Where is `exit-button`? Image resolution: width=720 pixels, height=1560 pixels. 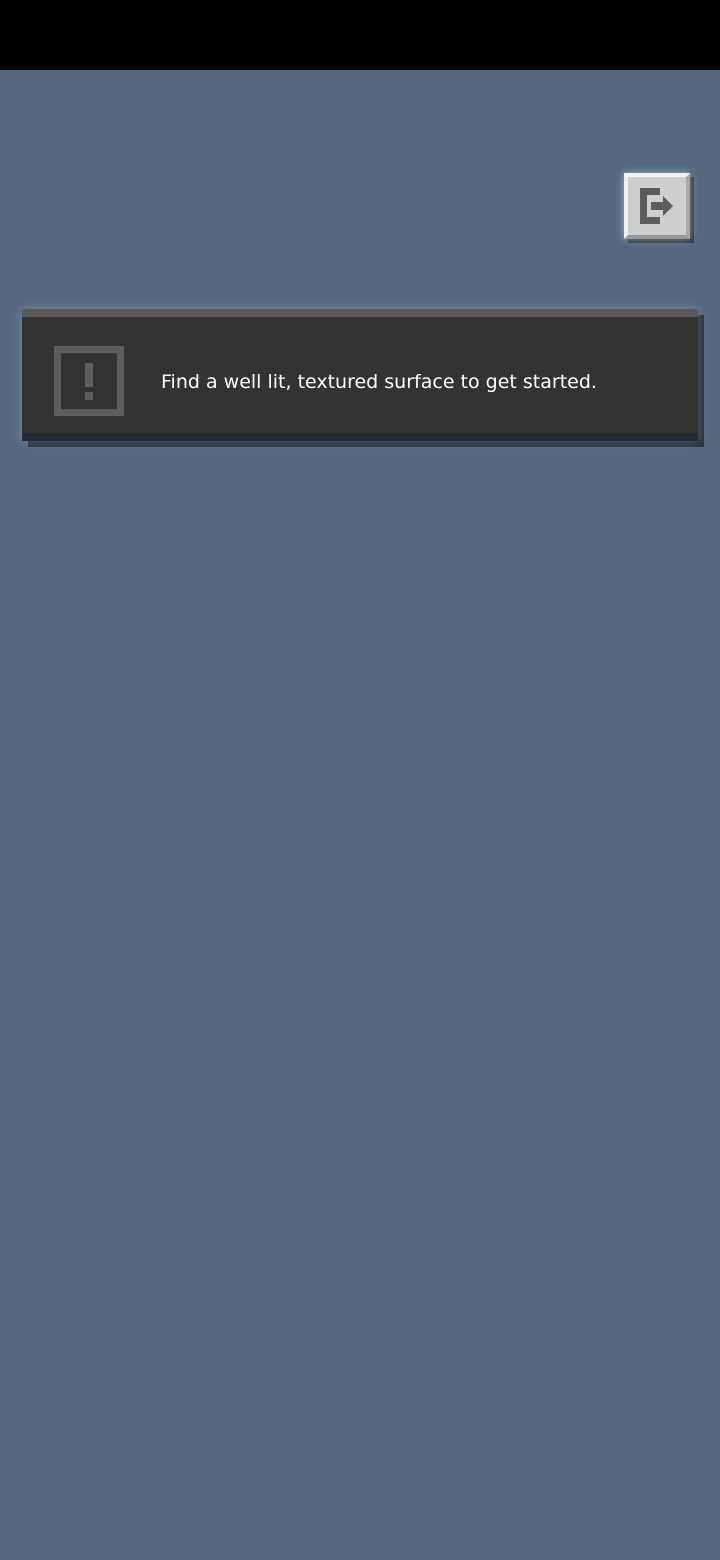 exit-button is located at coordinates (659, 208).